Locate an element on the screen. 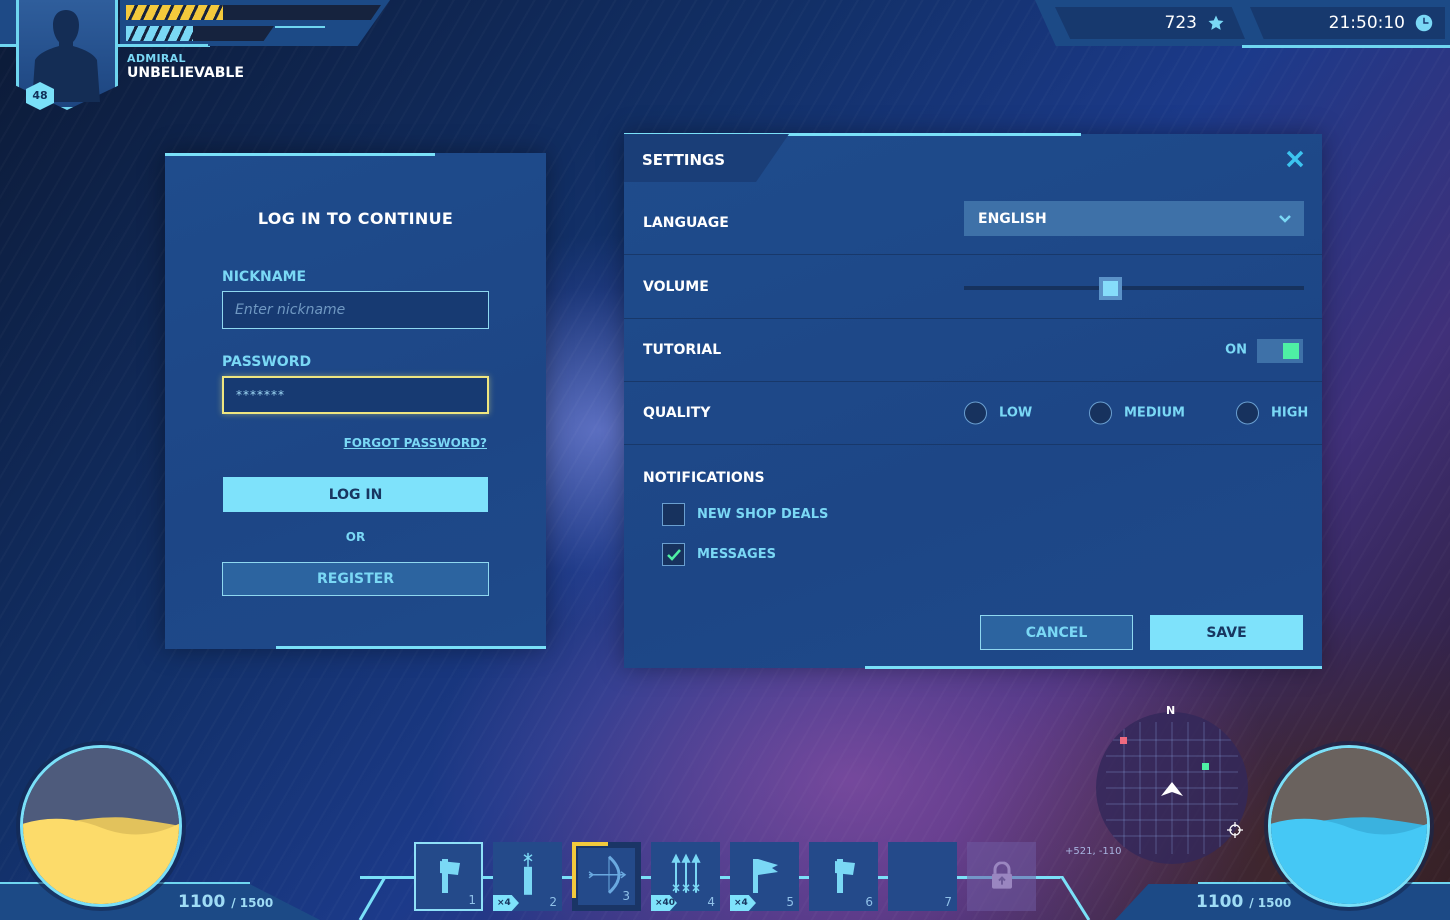 The image size is (1450, 920). tutorial-toggle is located at coordinates (1280, 351).